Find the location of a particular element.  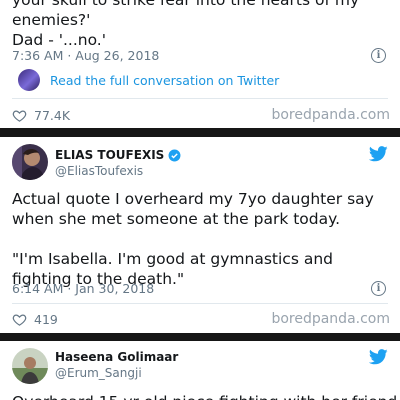

tweet-2-timestamp: 6:14 AM · Jan 30, 2018 is located at coordinates (83, 288).